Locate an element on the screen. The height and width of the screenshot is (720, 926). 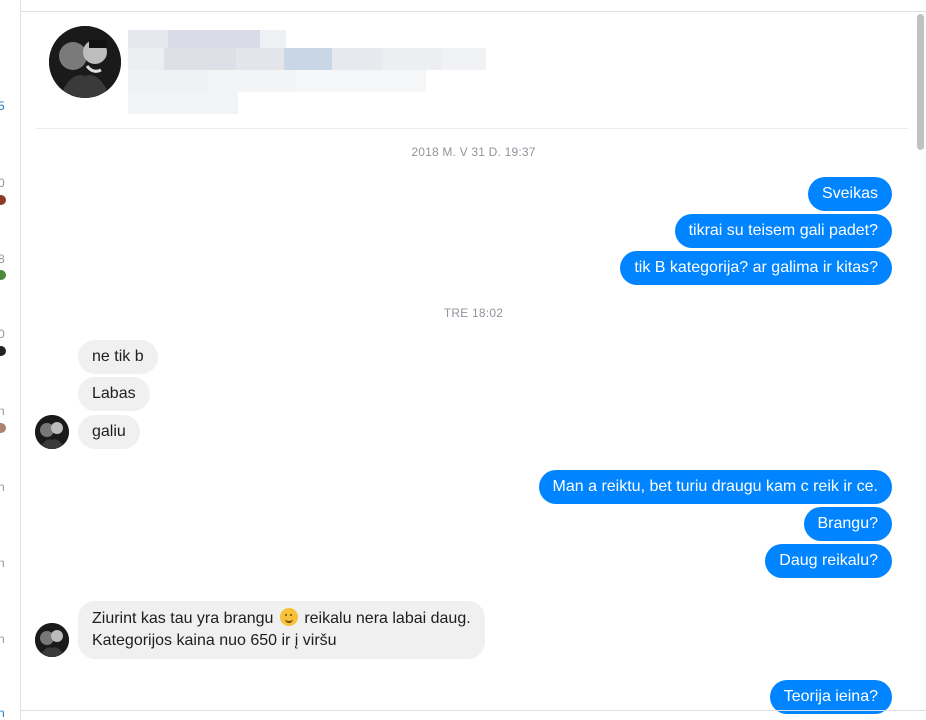
incoming-message: galiu is located at coordinates (109, 432).